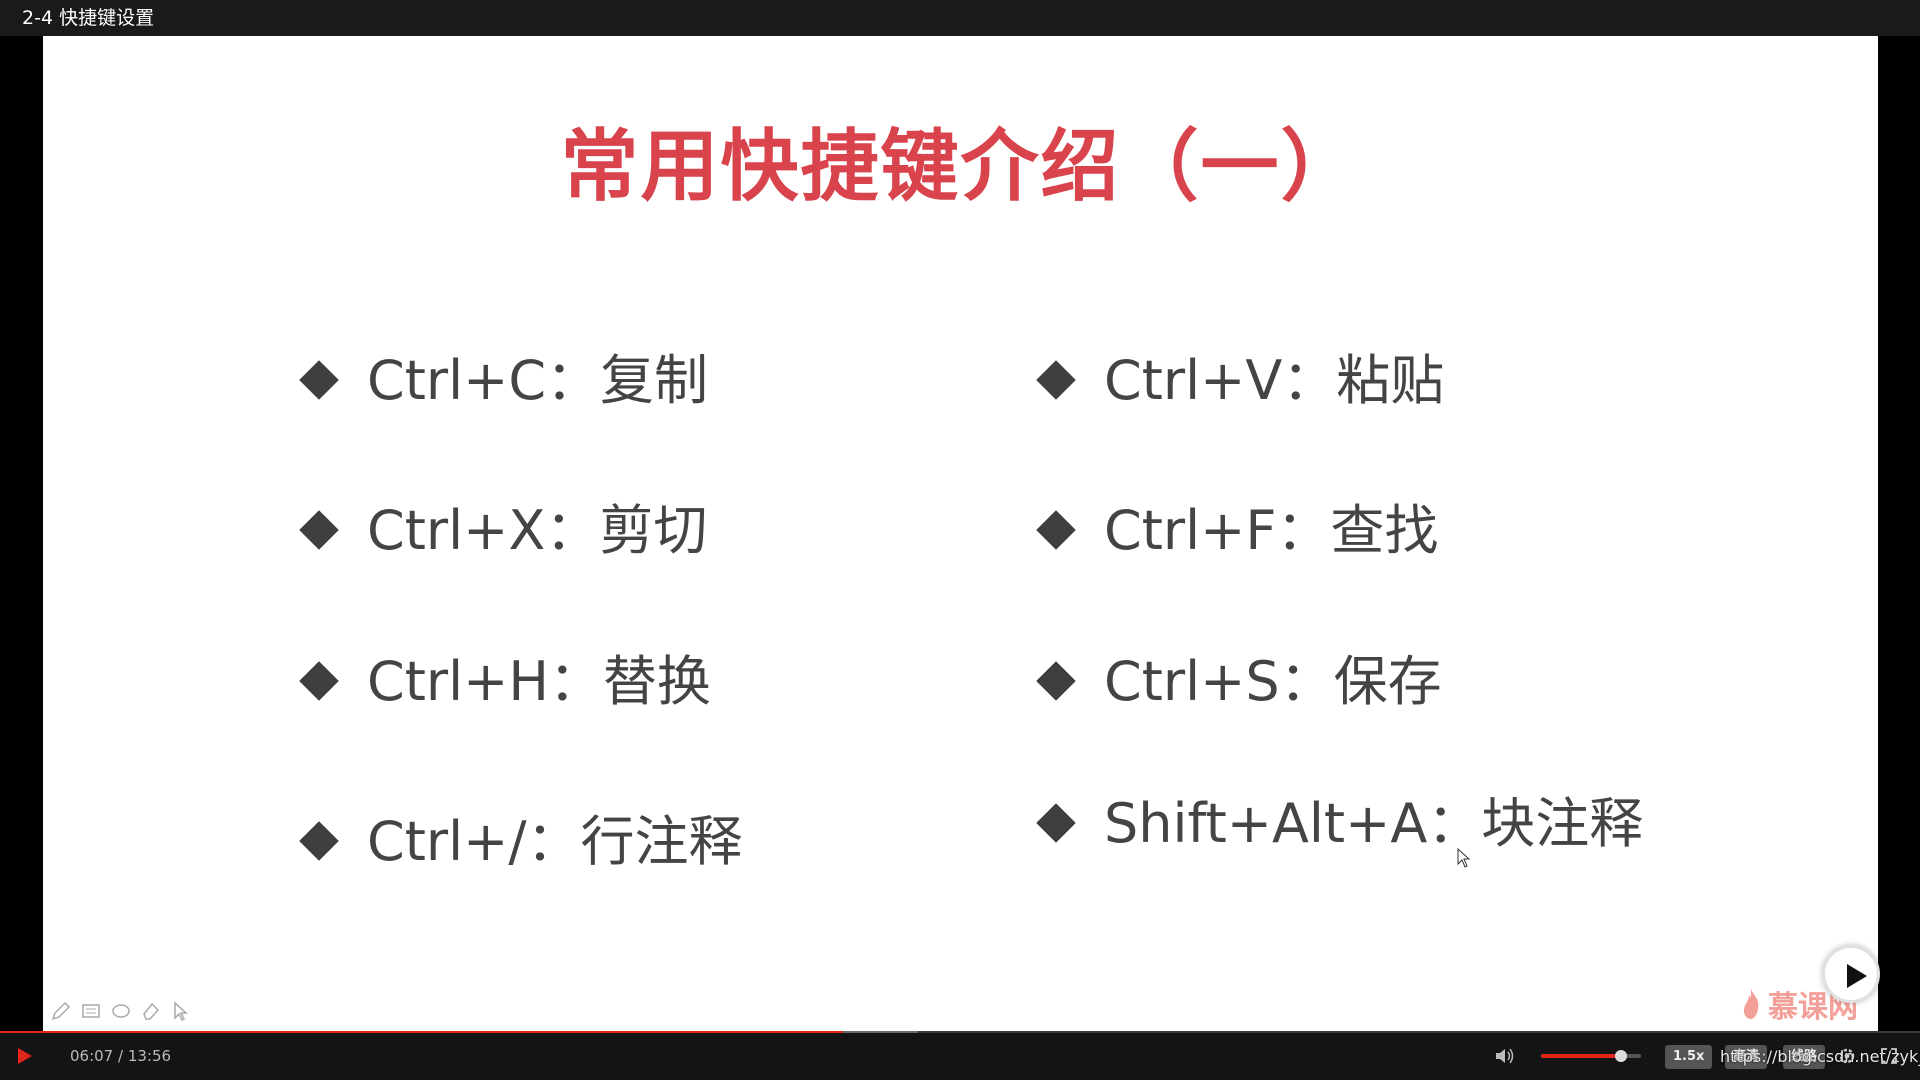 The image size is (1920, 1080). I want to click on ellipse-icon, so click(121, 1011).